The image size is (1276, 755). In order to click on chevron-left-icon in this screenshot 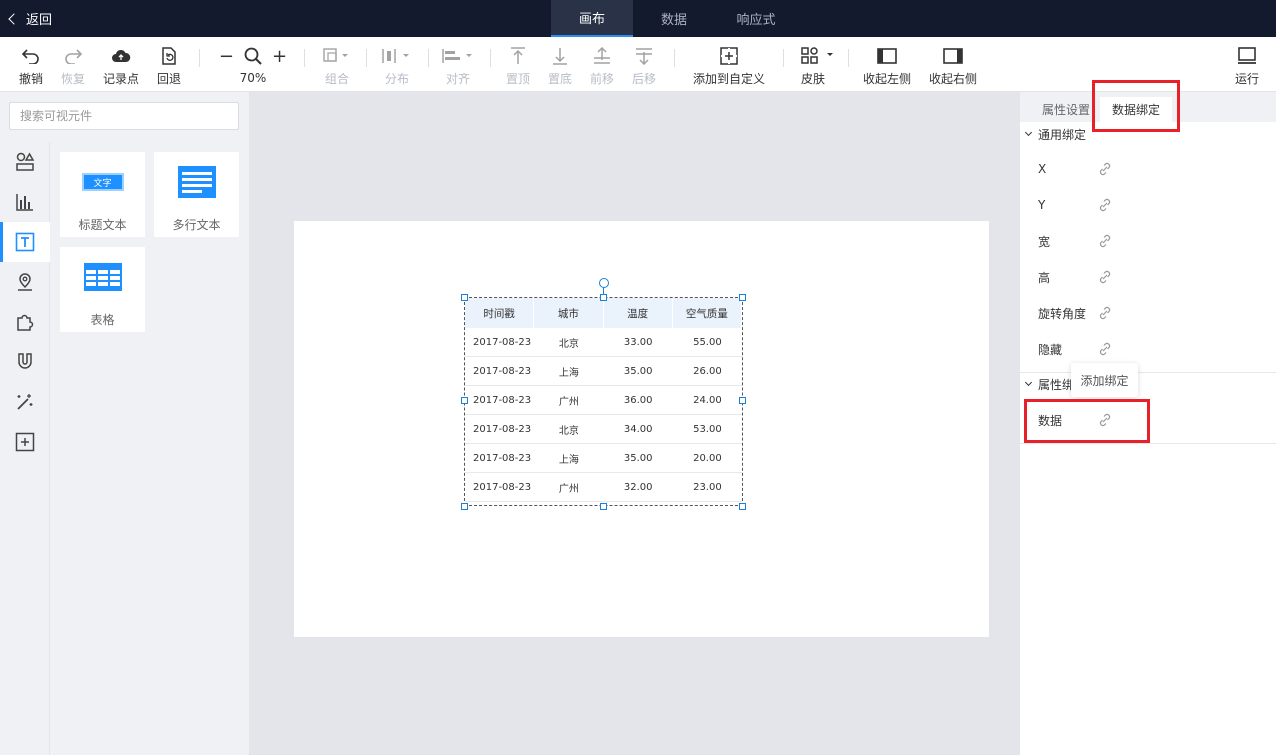, I will do `click(14, 18)`.